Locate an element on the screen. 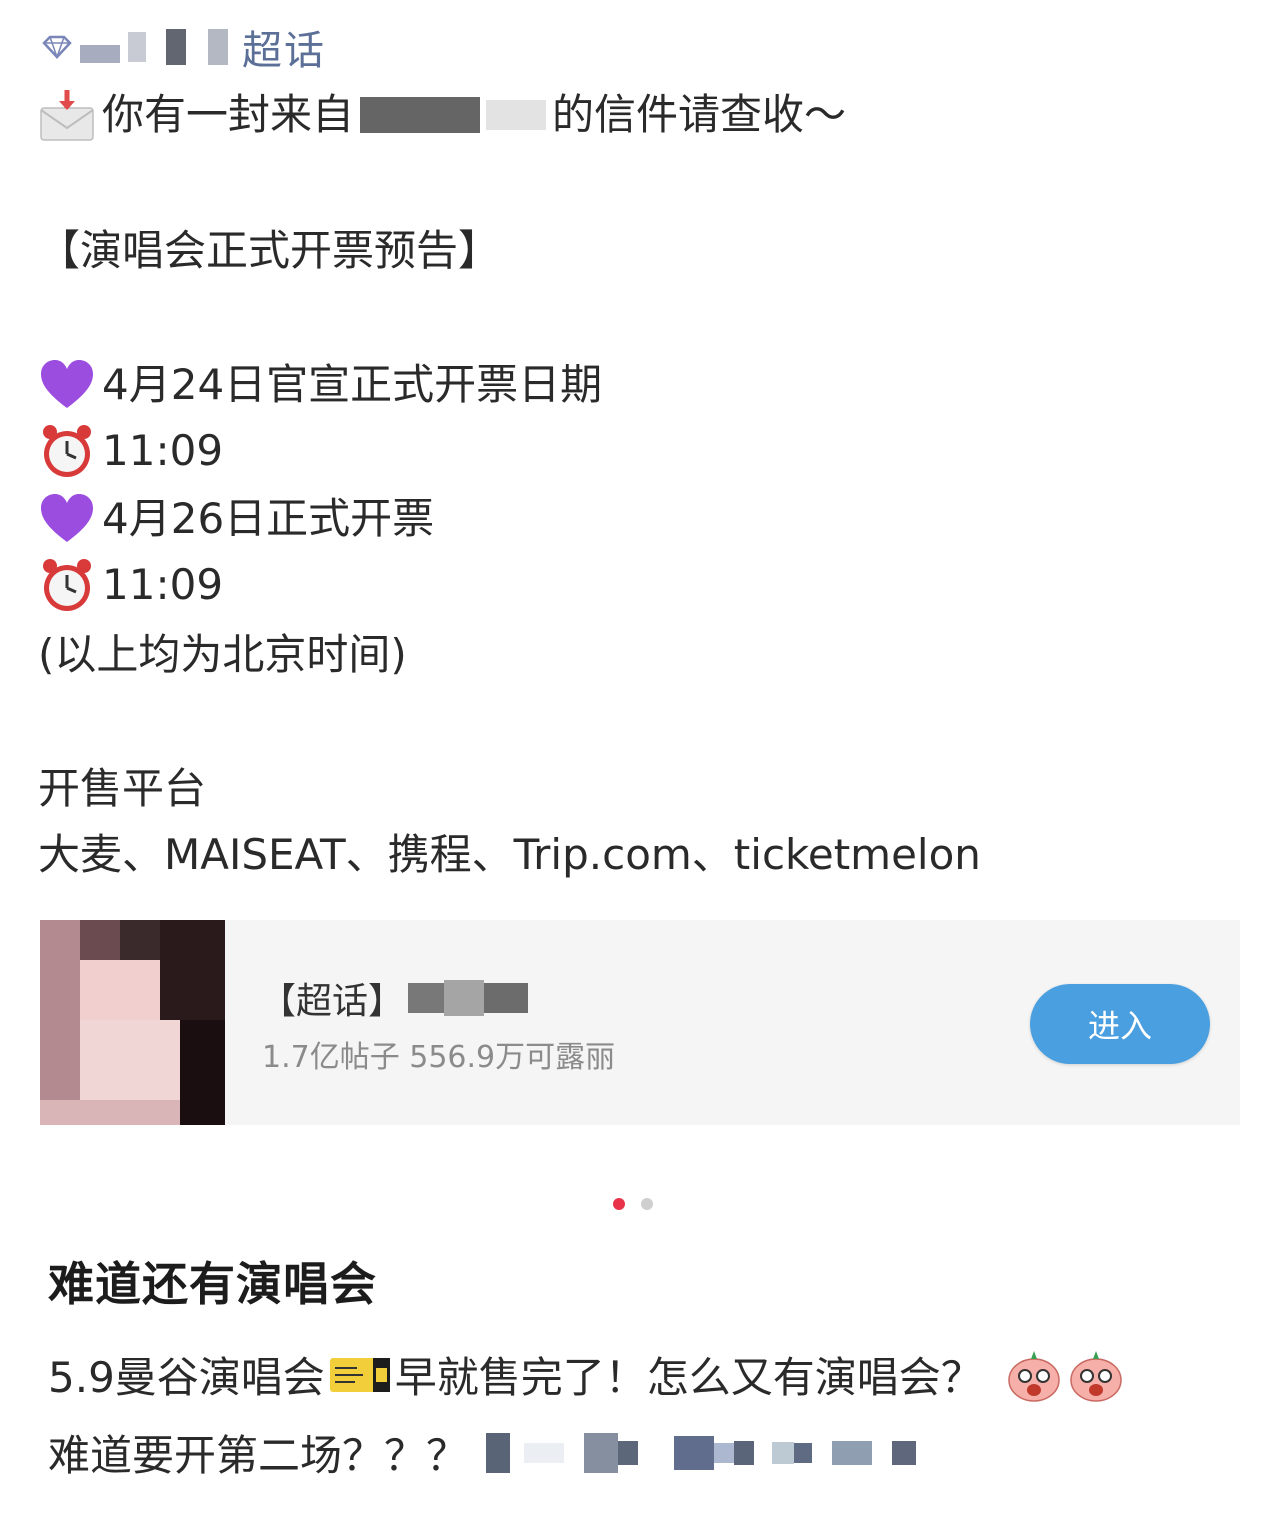  post-body-text: 早就售完了！怎么又有演唱会？ is located at coordinates (688, 1377).